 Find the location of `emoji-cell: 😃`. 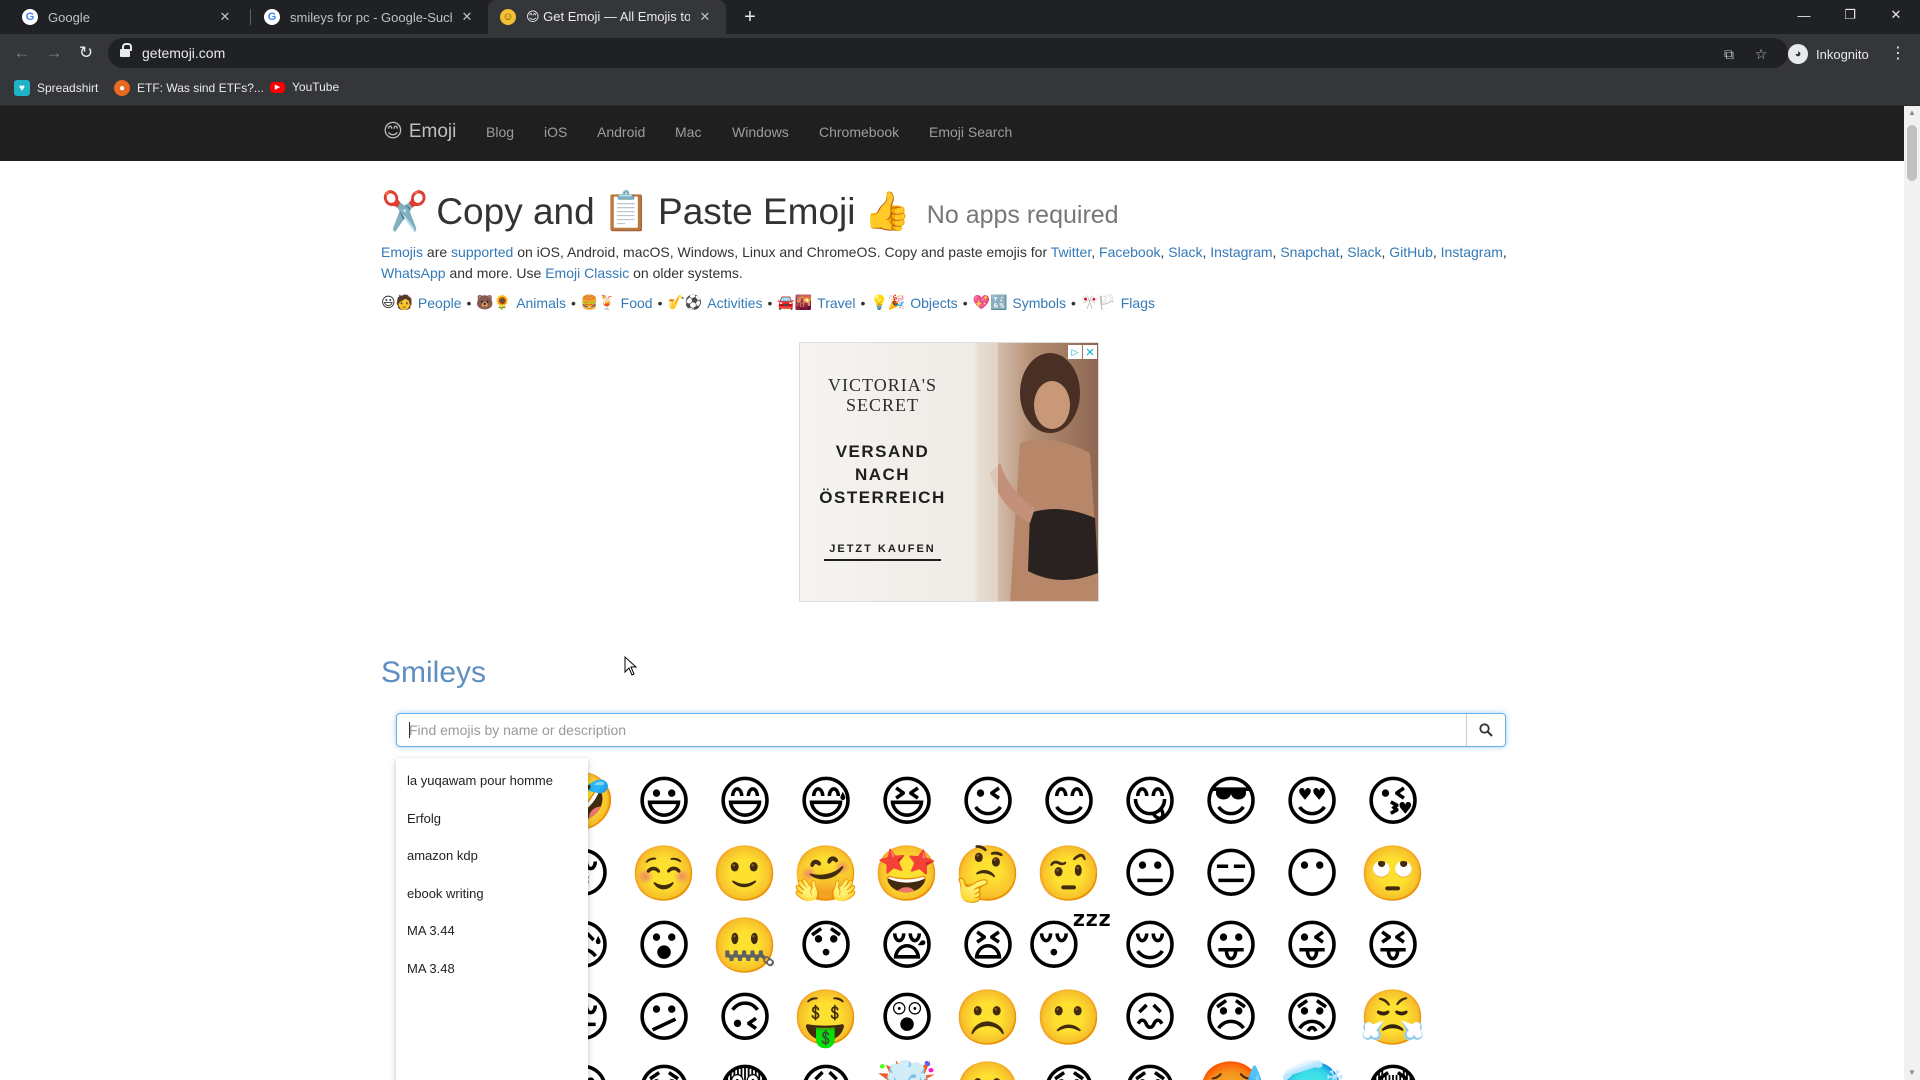

emoji-cell: 😃 is located at coordinates (664, 802).